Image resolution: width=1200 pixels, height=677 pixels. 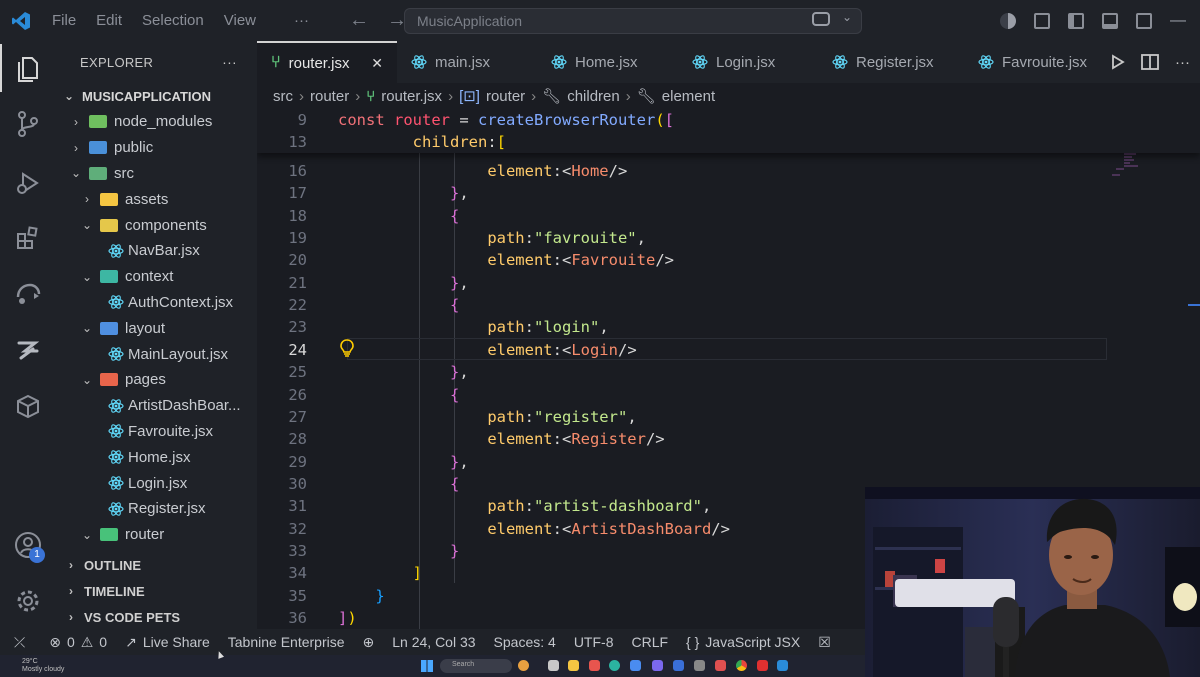 I want to click on vscode-taskbar-icon, so click(x=782, y=665).